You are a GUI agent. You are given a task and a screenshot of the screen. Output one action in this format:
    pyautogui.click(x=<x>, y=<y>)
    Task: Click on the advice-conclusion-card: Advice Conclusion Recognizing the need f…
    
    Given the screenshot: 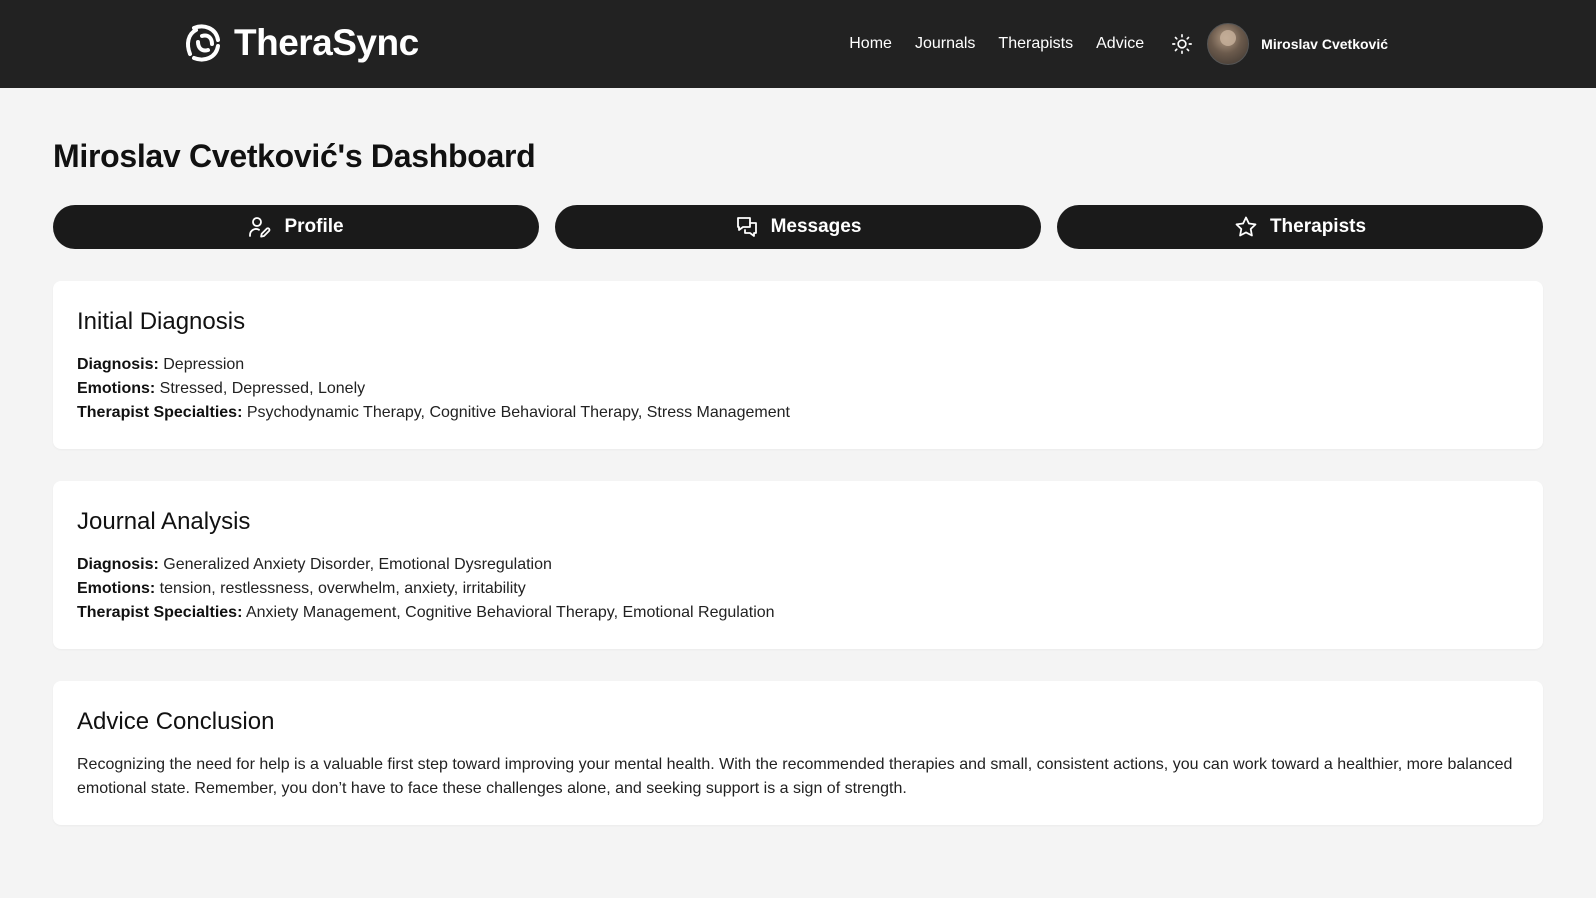 What is the action you would take?
    pyautogui.click(x=798, y=753)
    